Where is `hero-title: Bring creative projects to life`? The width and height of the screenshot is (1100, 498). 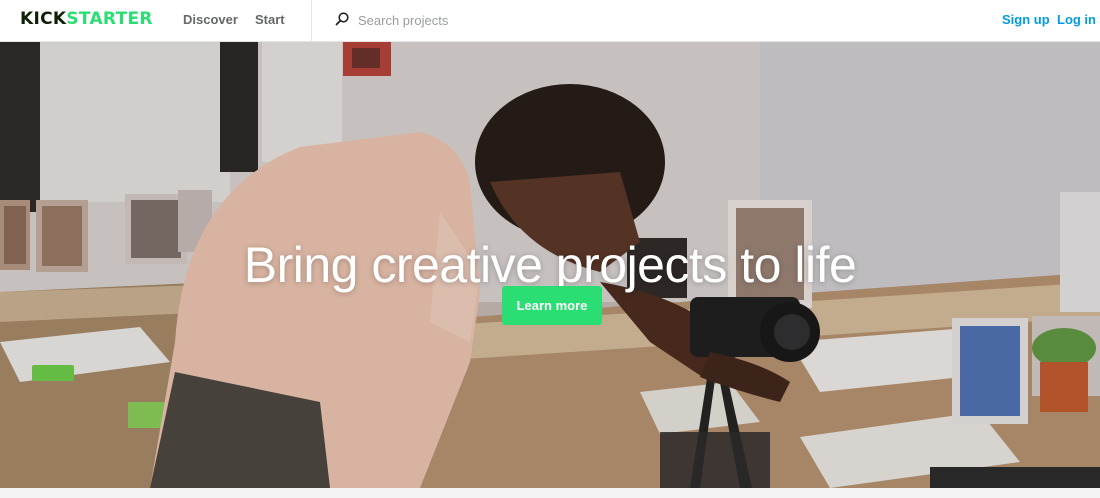
hero-title: Bring creative projects to life is located at coordinates (550, 264).